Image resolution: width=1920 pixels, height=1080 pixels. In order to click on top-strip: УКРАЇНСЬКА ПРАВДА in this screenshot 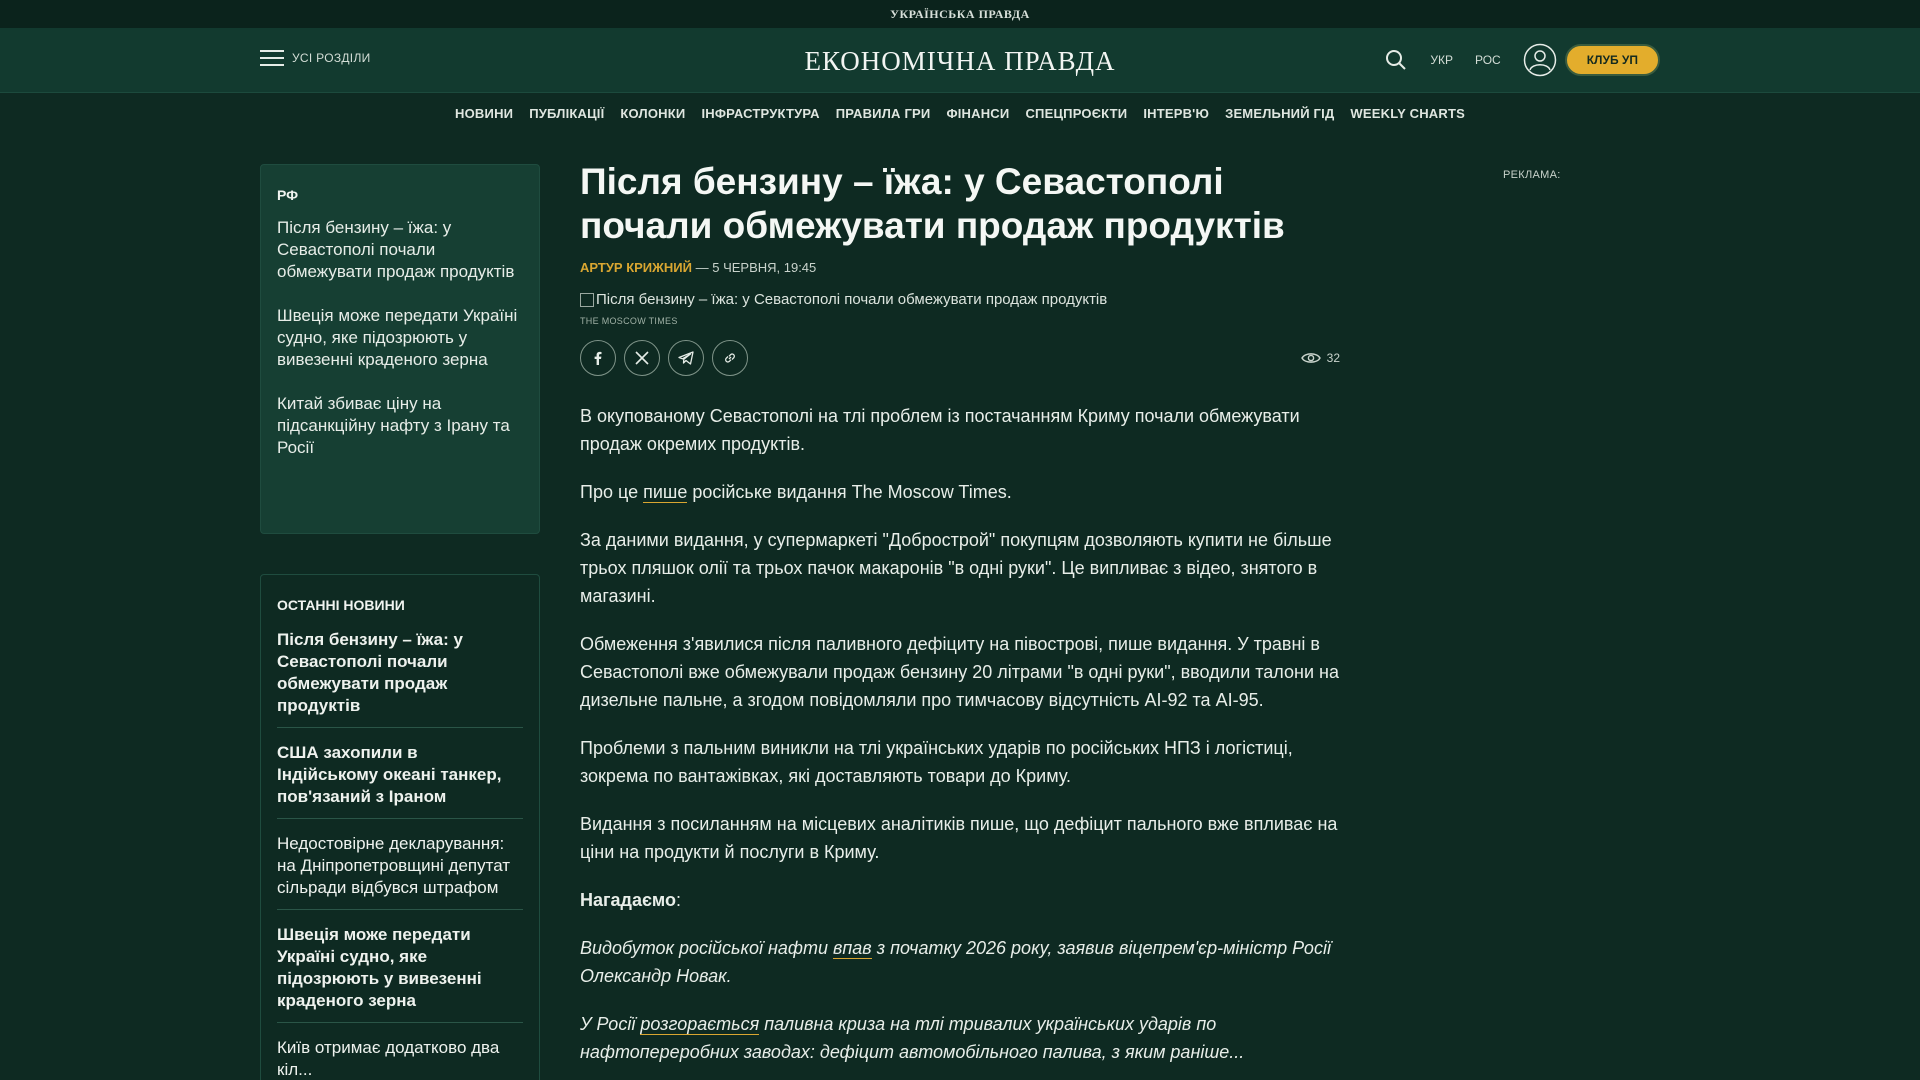, I will do `click(960, 14)`.